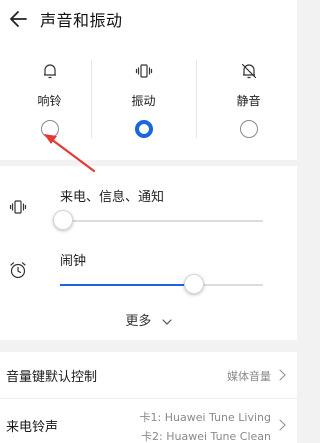  I want to click on mode-vibrate: 振动, so click(143, 99).